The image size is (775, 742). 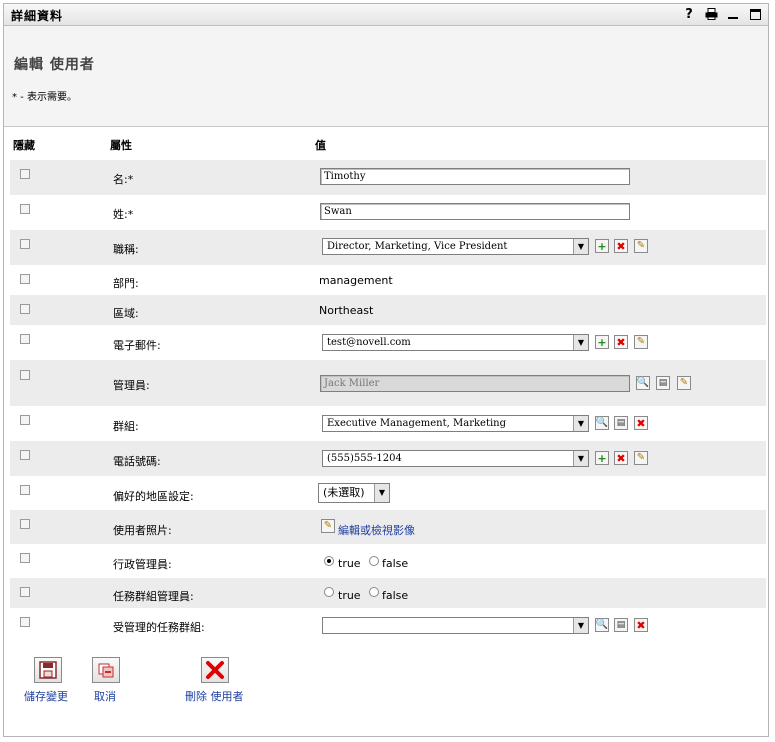 What do you see at coordinates (475, 211) in the screenshot?
I see `last-name-input: Swan` at bounding box center [475, 211].